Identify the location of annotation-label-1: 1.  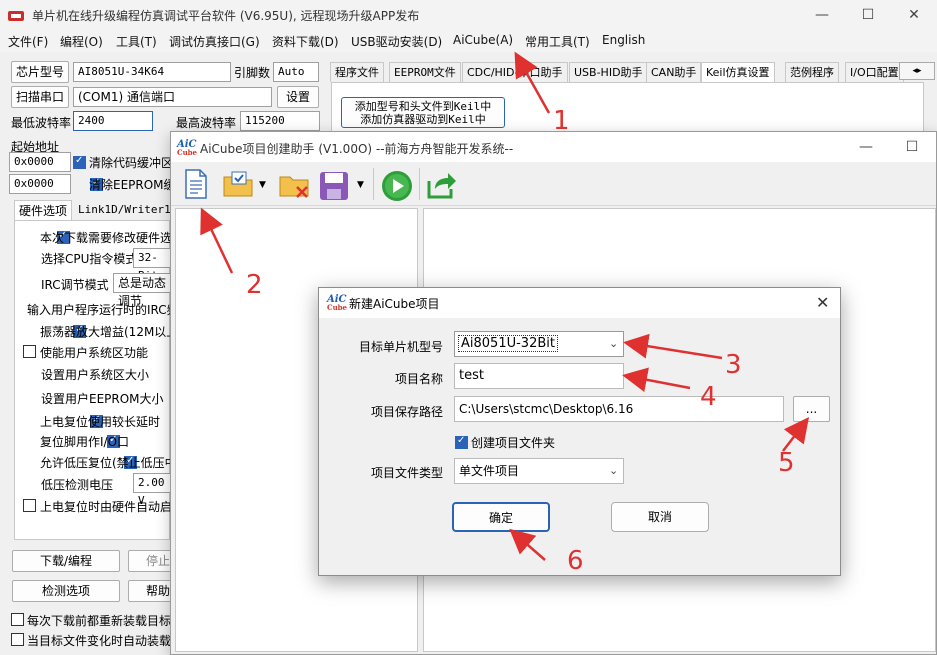
(561, 121).